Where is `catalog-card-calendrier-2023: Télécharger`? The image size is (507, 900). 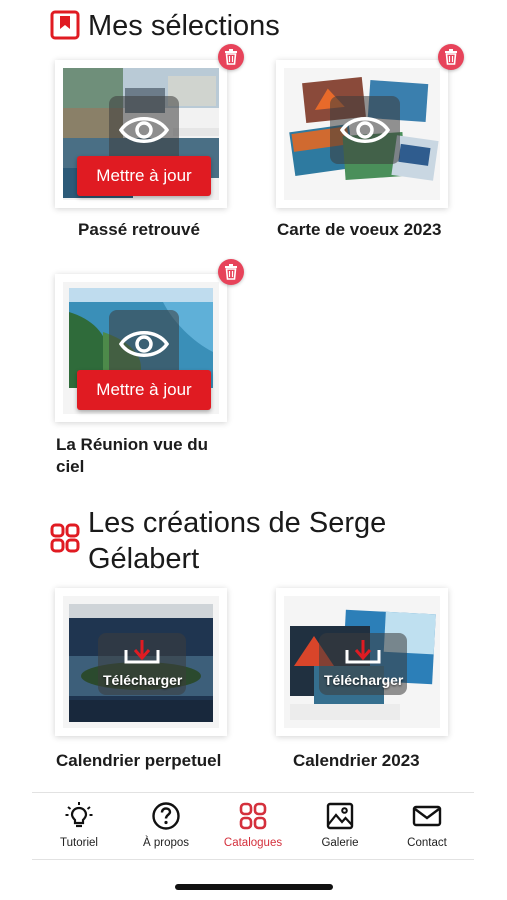 catalog-card-calendrier-2023: Télécharger is located at coordinates (362, 662).